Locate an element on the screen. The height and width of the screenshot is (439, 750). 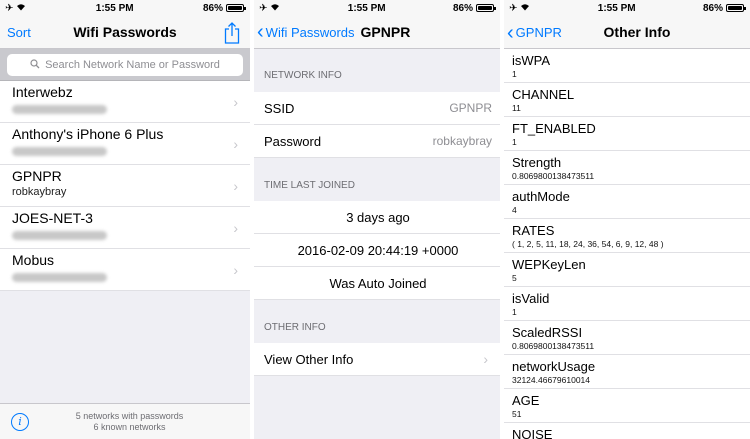
sort-button: Sort is located at coordinates (19, 32).